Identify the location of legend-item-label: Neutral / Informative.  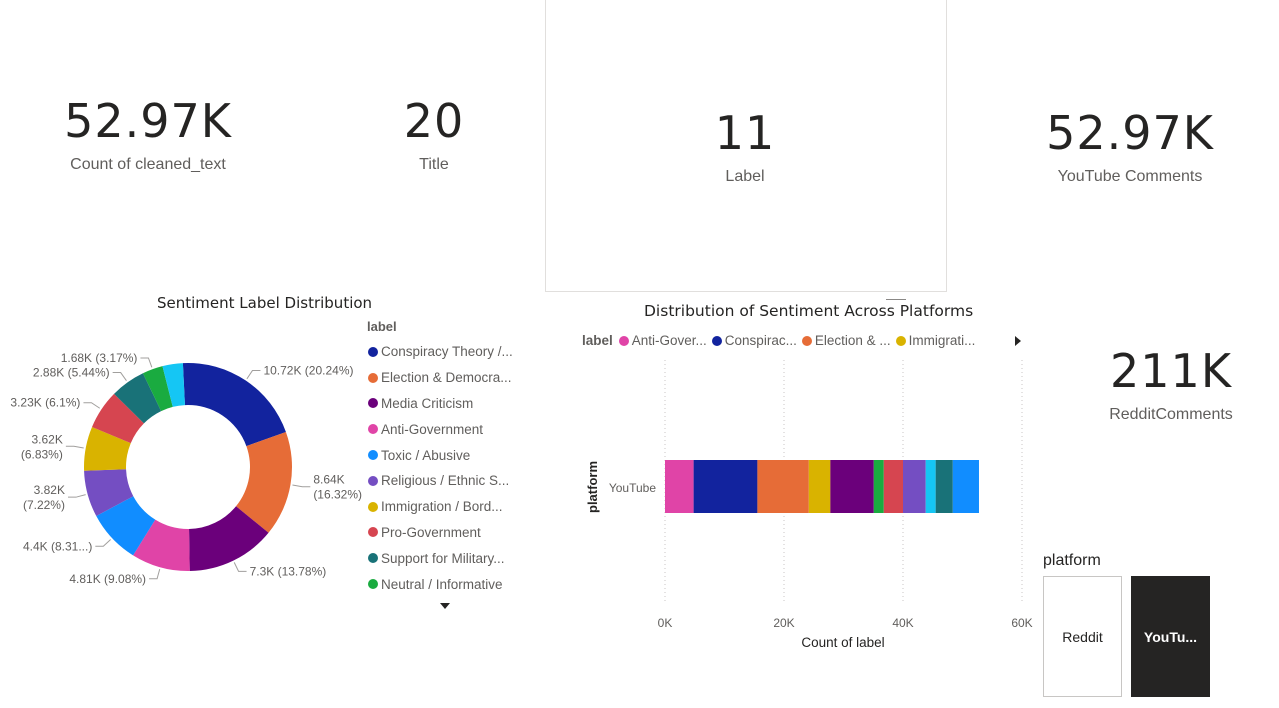
(442, 584).